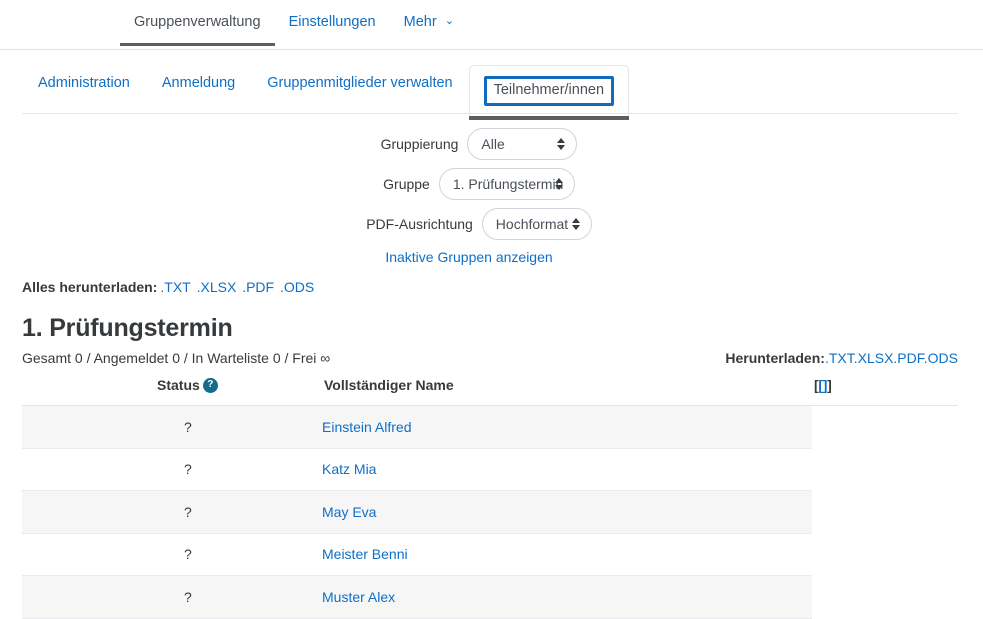 The width and height of the screenshot is (983, 619). Describe the element at coordinates (567, 391) in the screenshot. I see `column-header-fullname: Vollständiger Name` at that location.